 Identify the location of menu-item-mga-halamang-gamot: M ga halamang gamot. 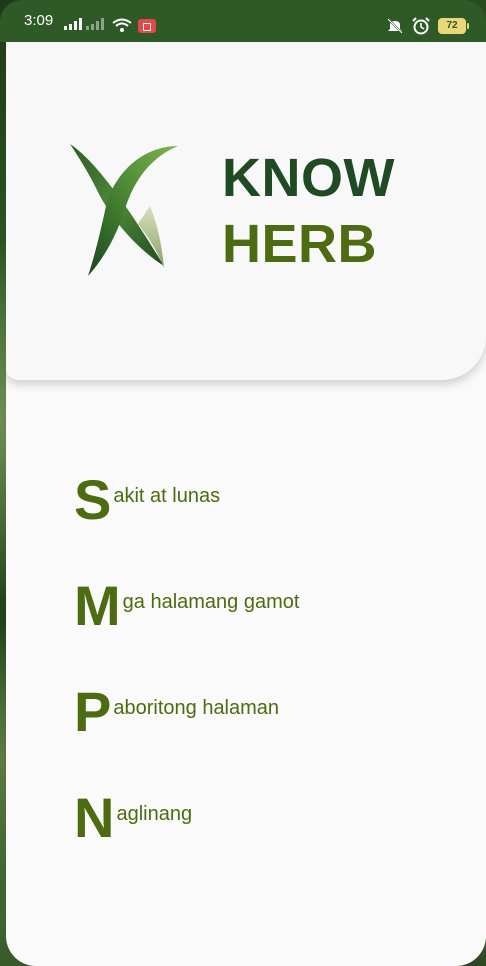
(187, 602).